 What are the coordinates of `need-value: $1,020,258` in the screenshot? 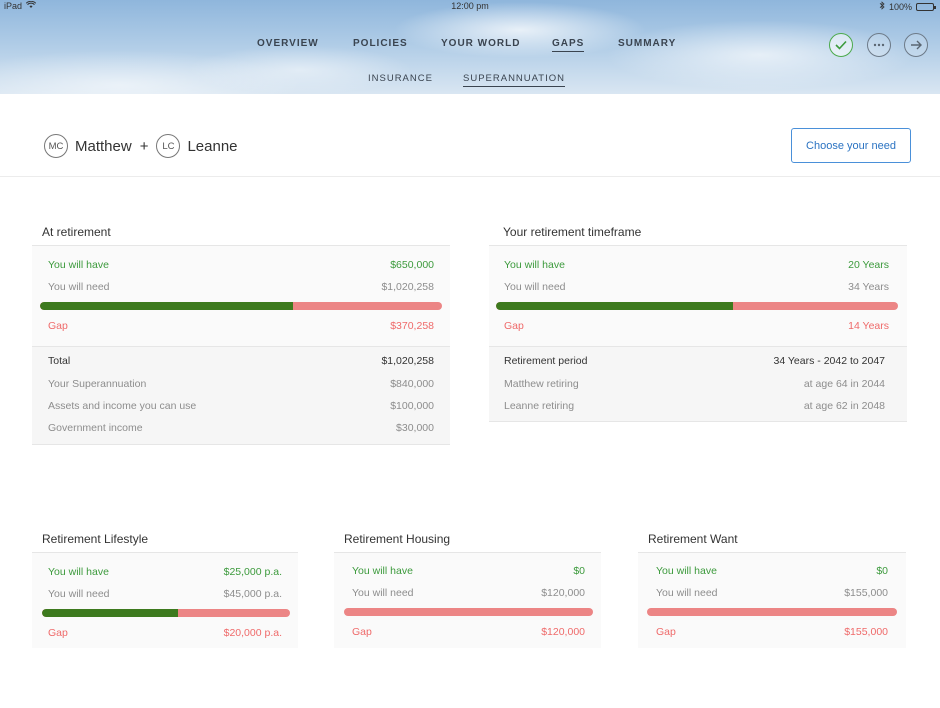 It's located at (407, 287).